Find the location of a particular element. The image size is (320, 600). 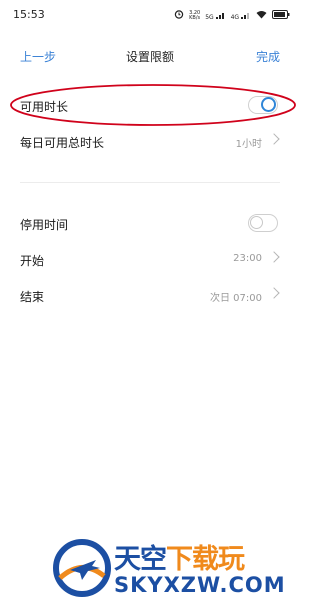

watermark-logo: 天空下载玩 SKYXZW.COM is located at coordinates (176, 567).